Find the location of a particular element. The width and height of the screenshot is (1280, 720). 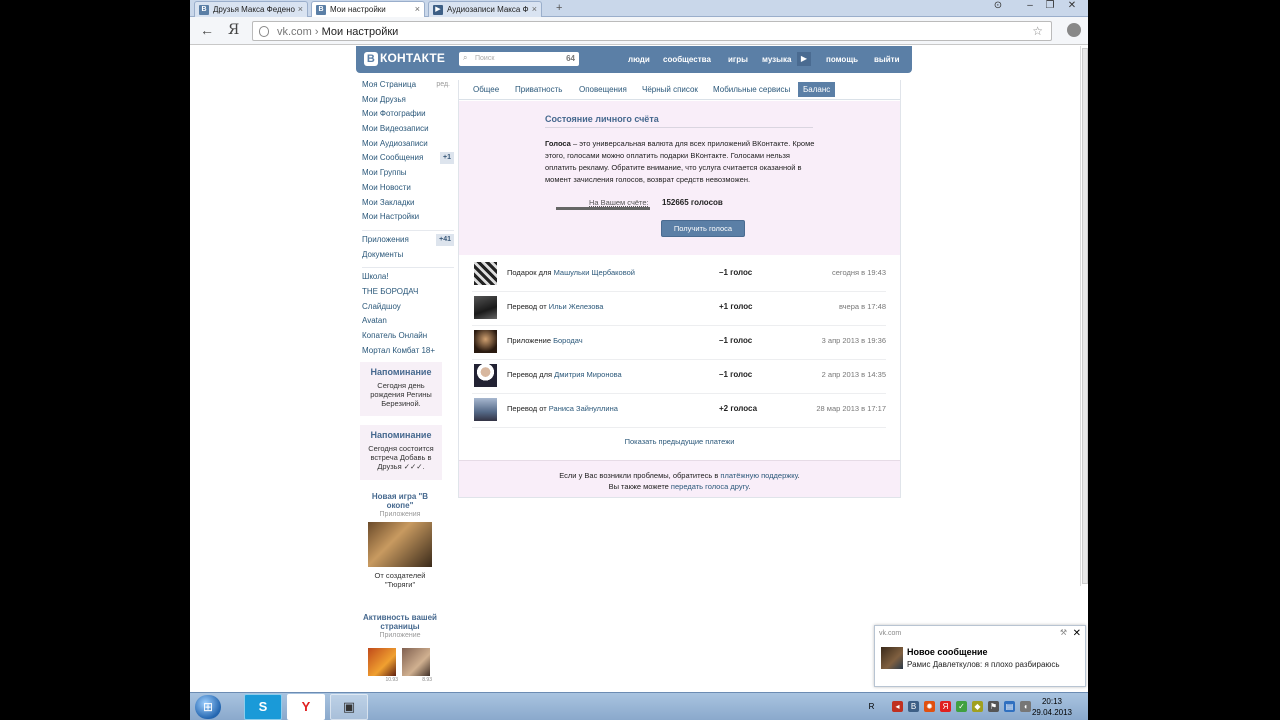

yandex-browser-taskbar-icon: Y is located at coordinates (306, 707).